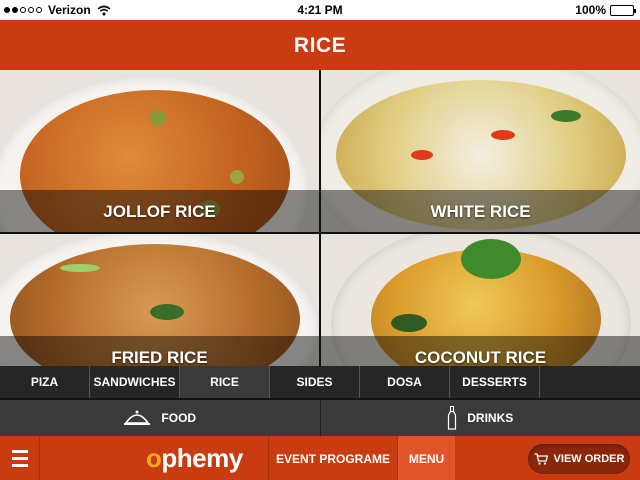 The image size is (640, 480). What do you see at coordinates (160, 418) in the screenshot?
I see `food-section-button: FOOD` at bounding box center [160, 418].